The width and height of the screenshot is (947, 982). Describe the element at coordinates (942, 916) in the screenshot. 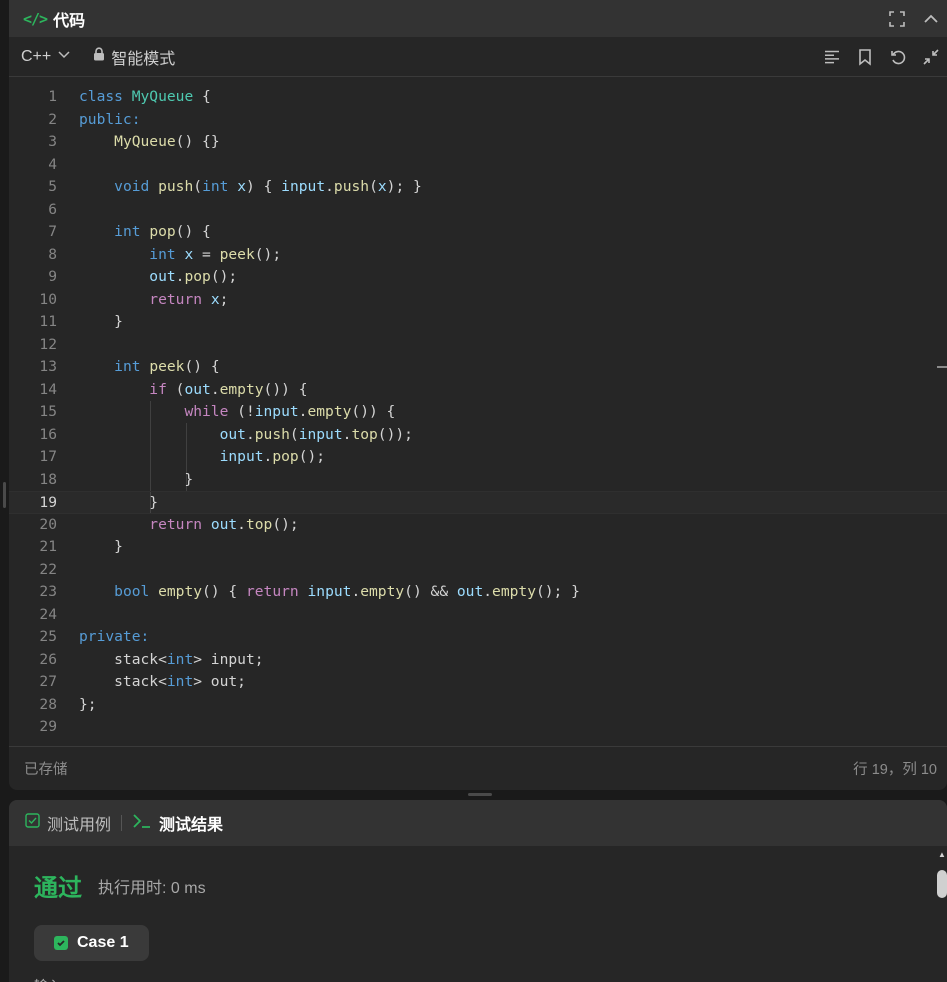

I see `result-scrollbar: ▲` at that location.